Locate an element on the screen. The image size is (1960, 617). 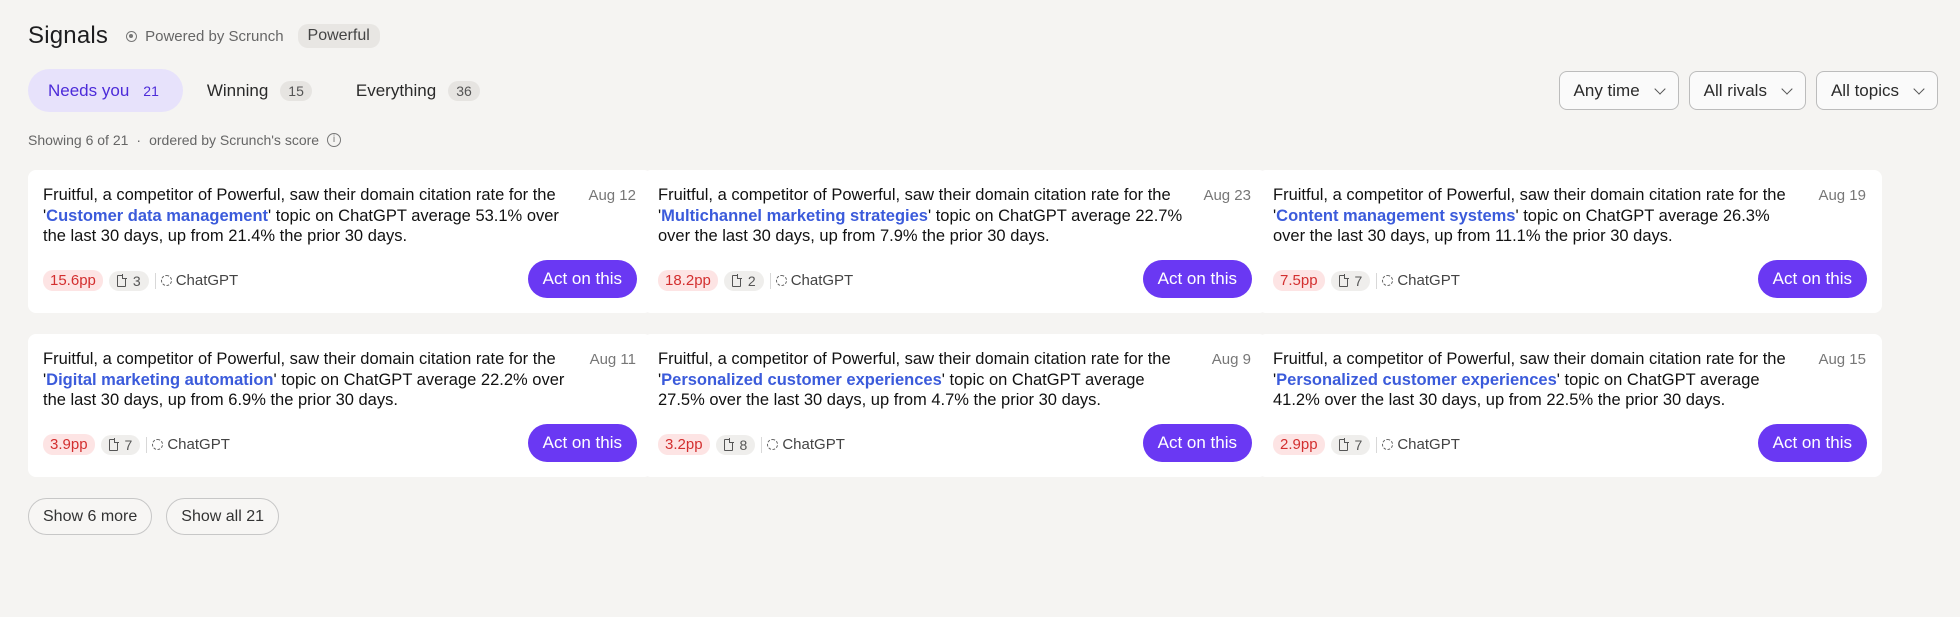
prior-rate: 22.5% is located at coordinates (1570, 400).